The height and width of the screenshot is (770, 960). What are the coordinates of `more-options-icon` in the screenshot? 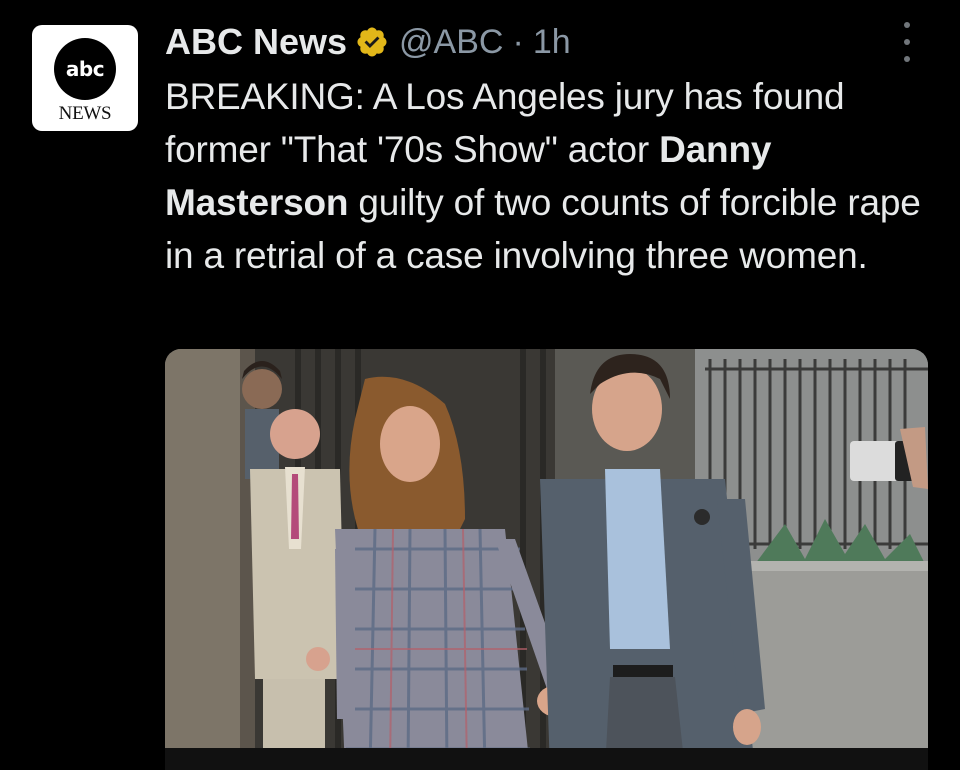 It's located at (907, 42).